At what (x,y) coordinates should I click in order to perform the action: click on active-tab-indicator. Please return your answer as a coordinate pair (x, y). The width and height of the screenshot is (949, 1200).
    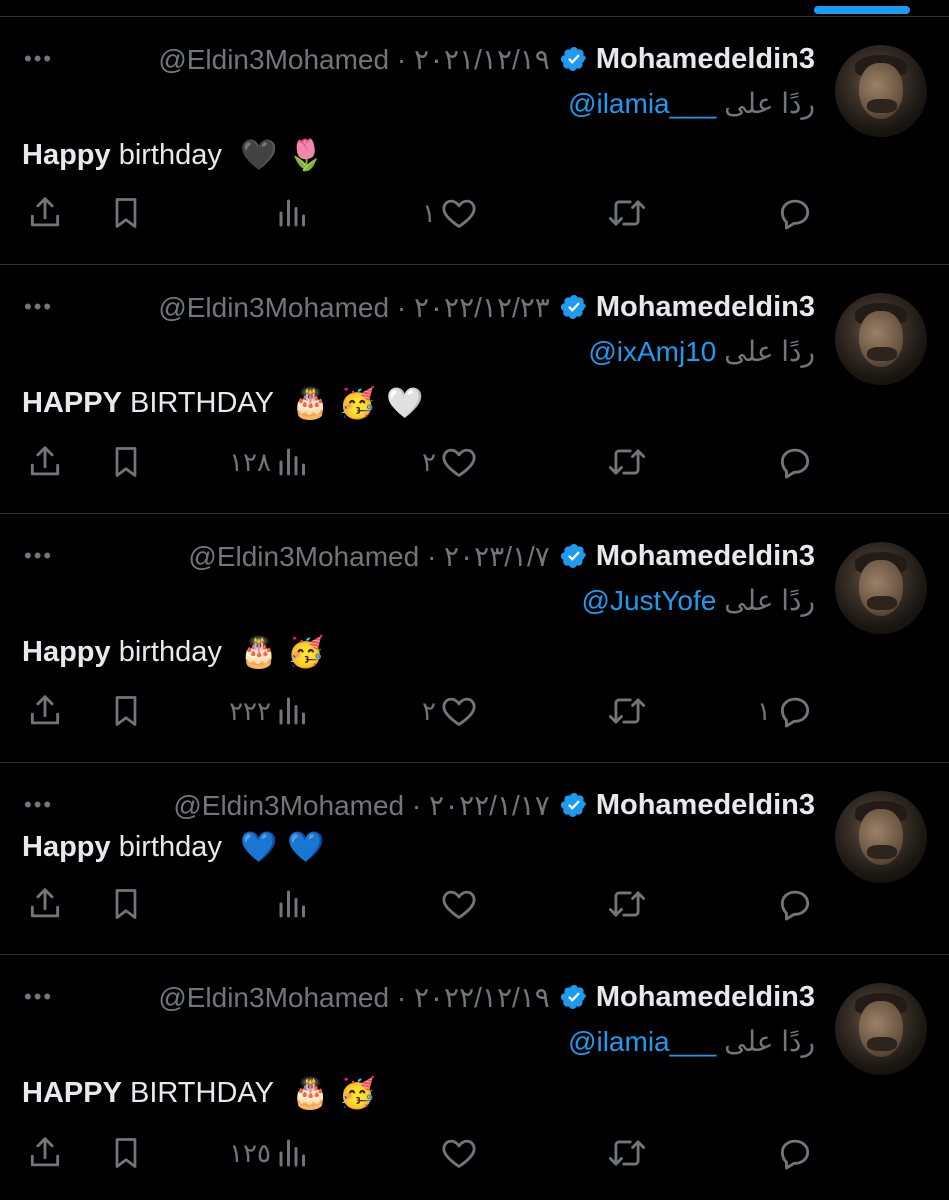
    Looking at the image, I should click on (862, 10).